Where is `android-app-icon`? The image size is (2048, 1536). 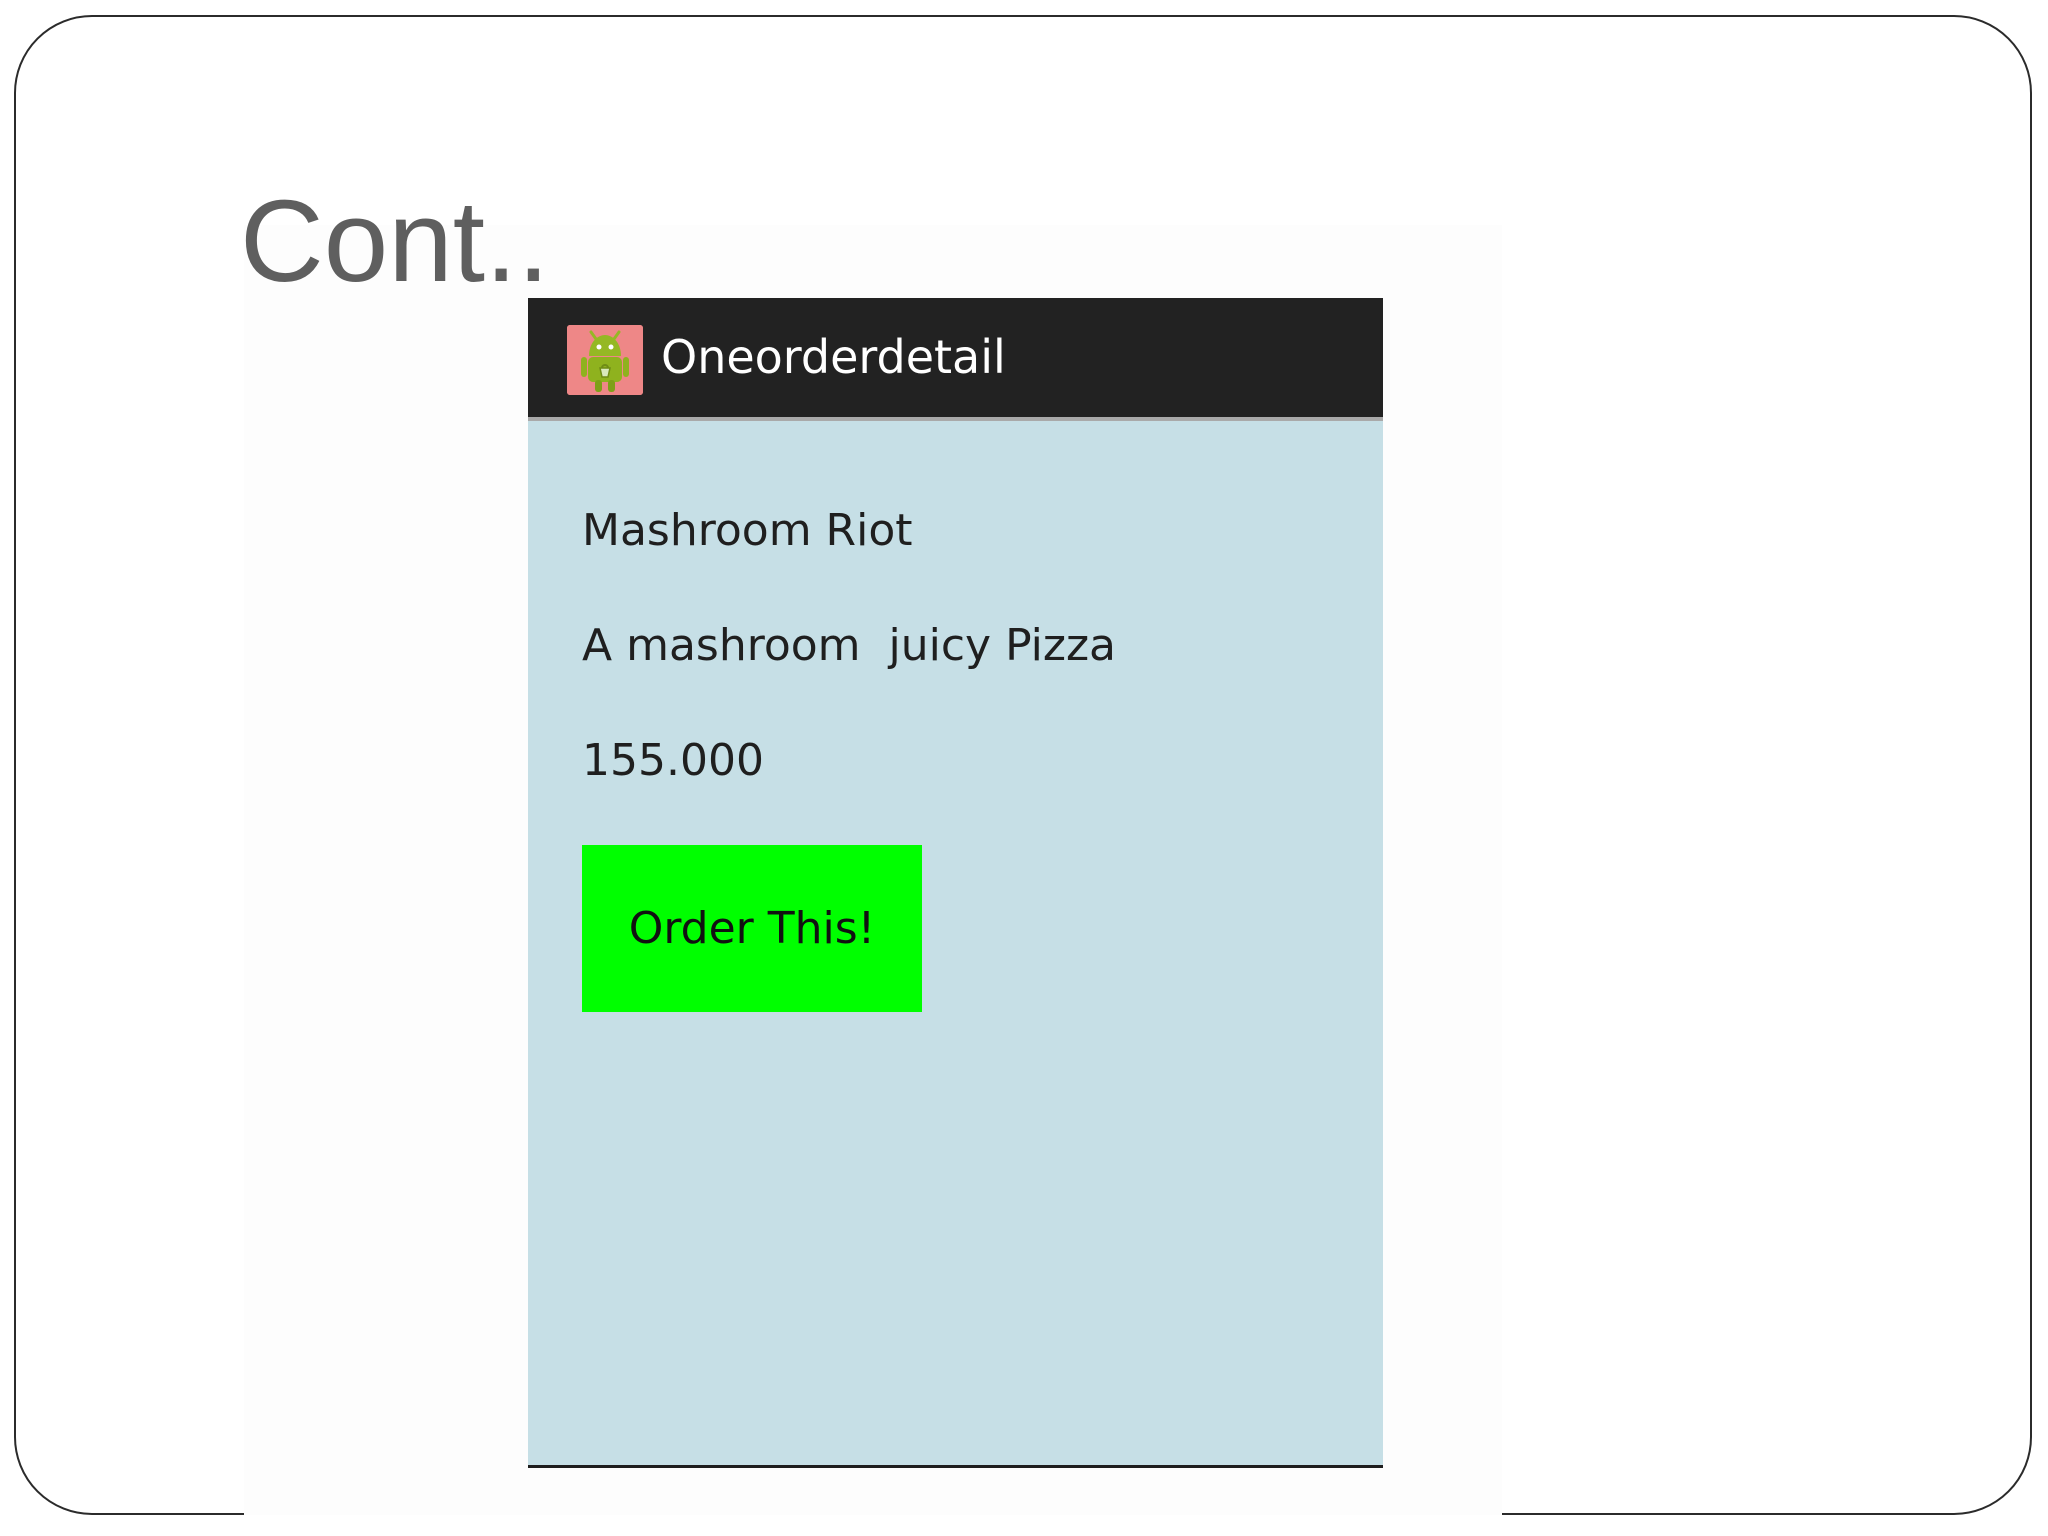 android-app-icon is located at coordinates (605, 360).